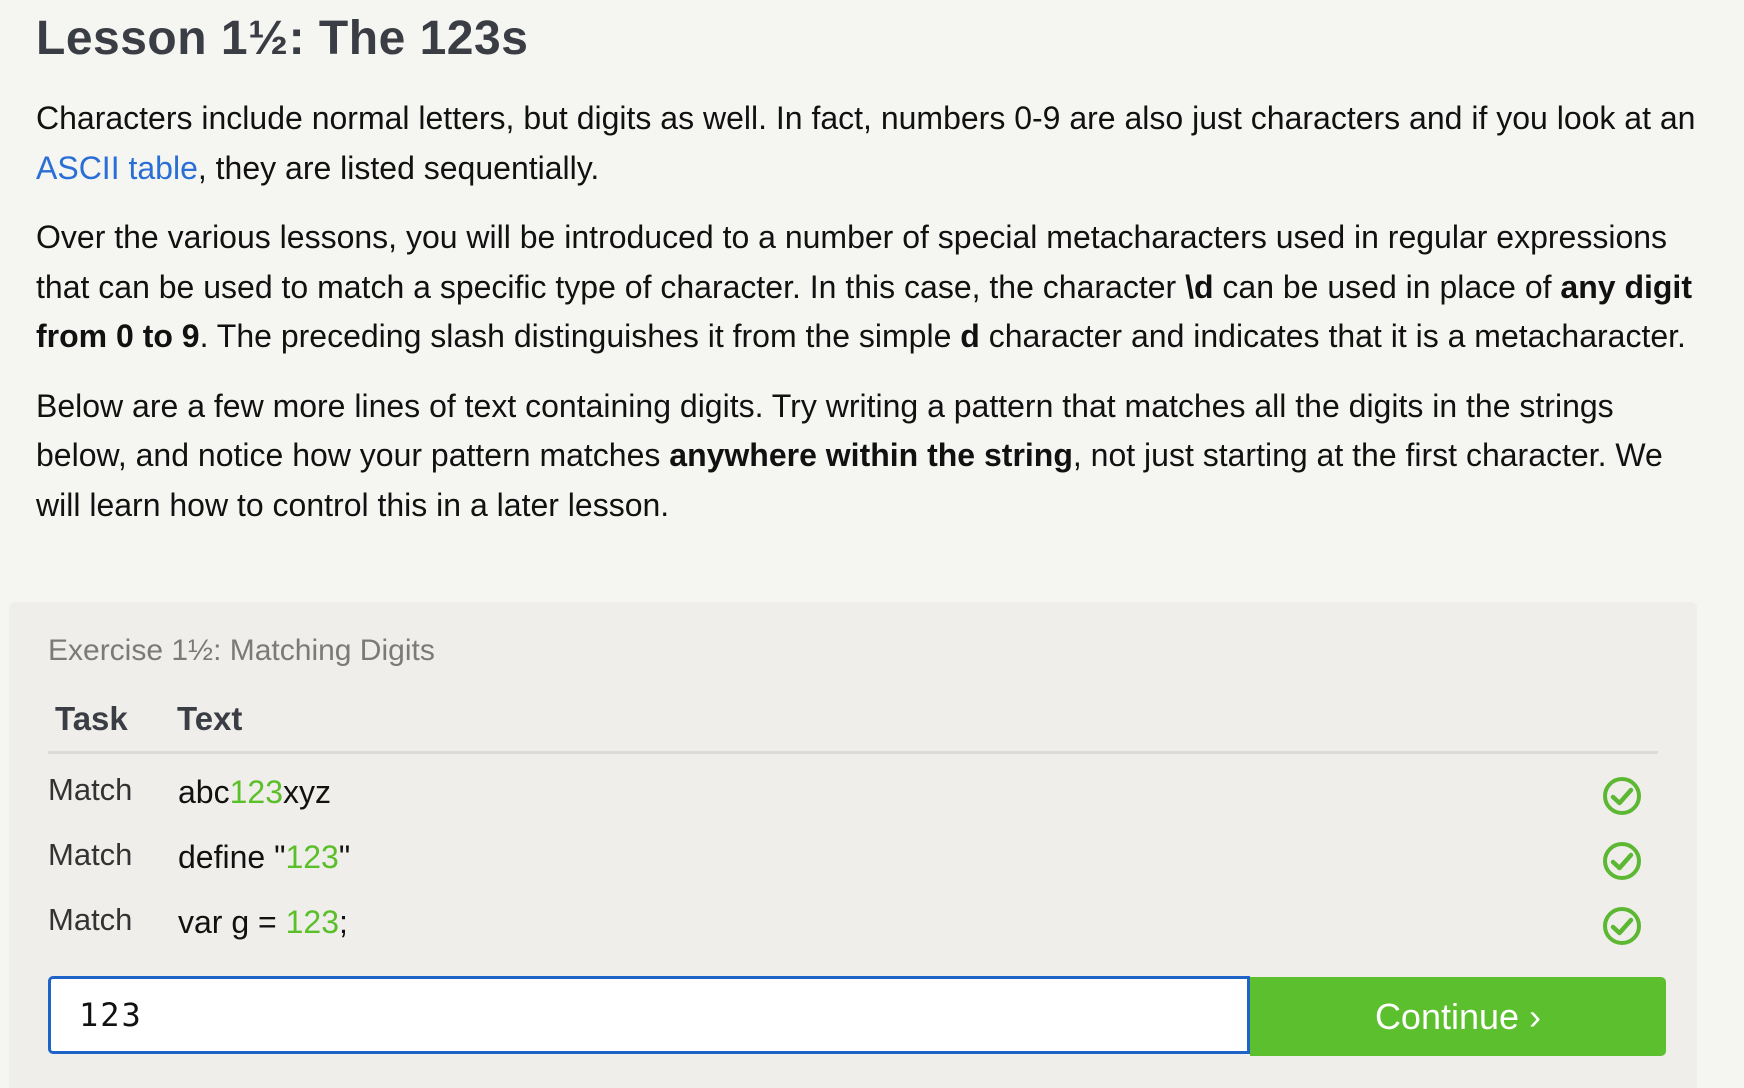 The image size is (1744, 1088). Describe the element at coordinates (343, 922) in the screenshot. I see `text-suffix: ;` at that location.